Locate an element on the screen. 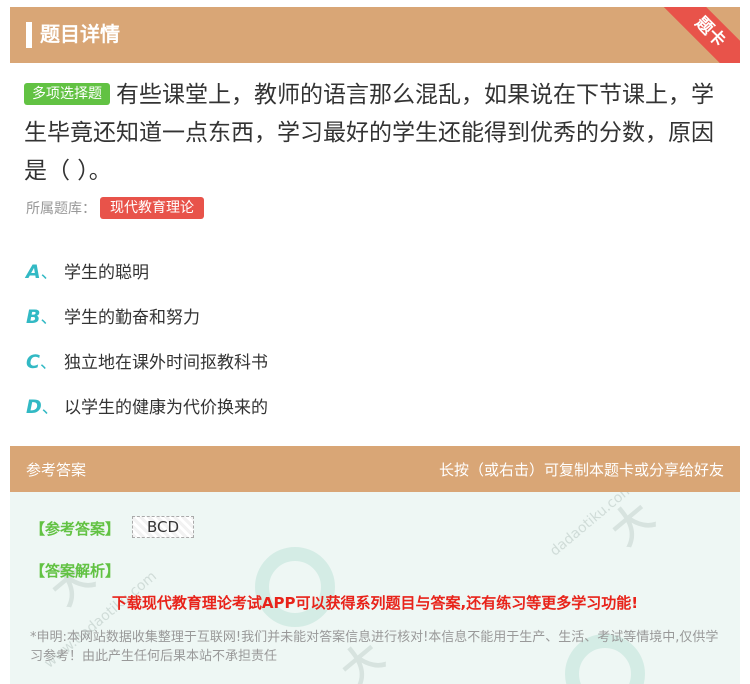 The width and height of the screenshot is (750, 684). option-text: 学生的勤奋和努力 is located at coordinates (132, 318).